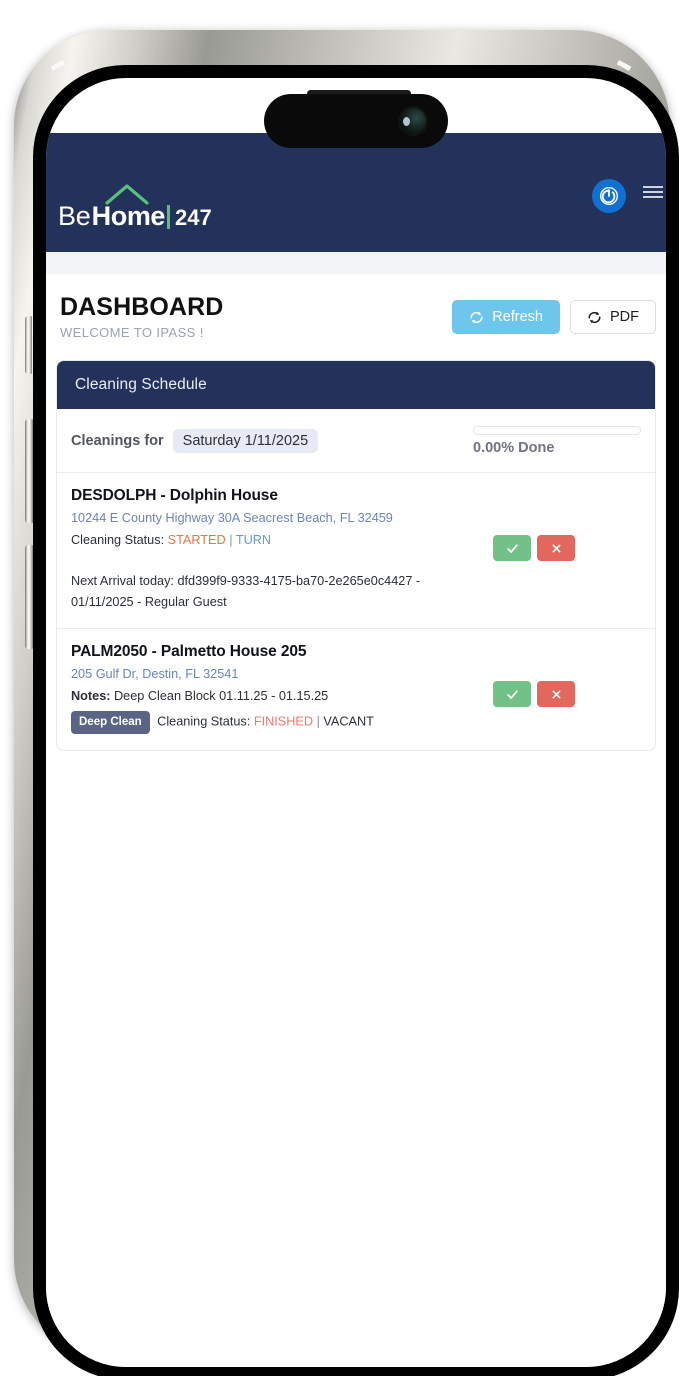 The height and width of the screenshot is (1376, 684). What do you see at coordinates (653, 193) in the screenshot?
I see `hamburger-menu-icon` at bounding box center [653, 193].